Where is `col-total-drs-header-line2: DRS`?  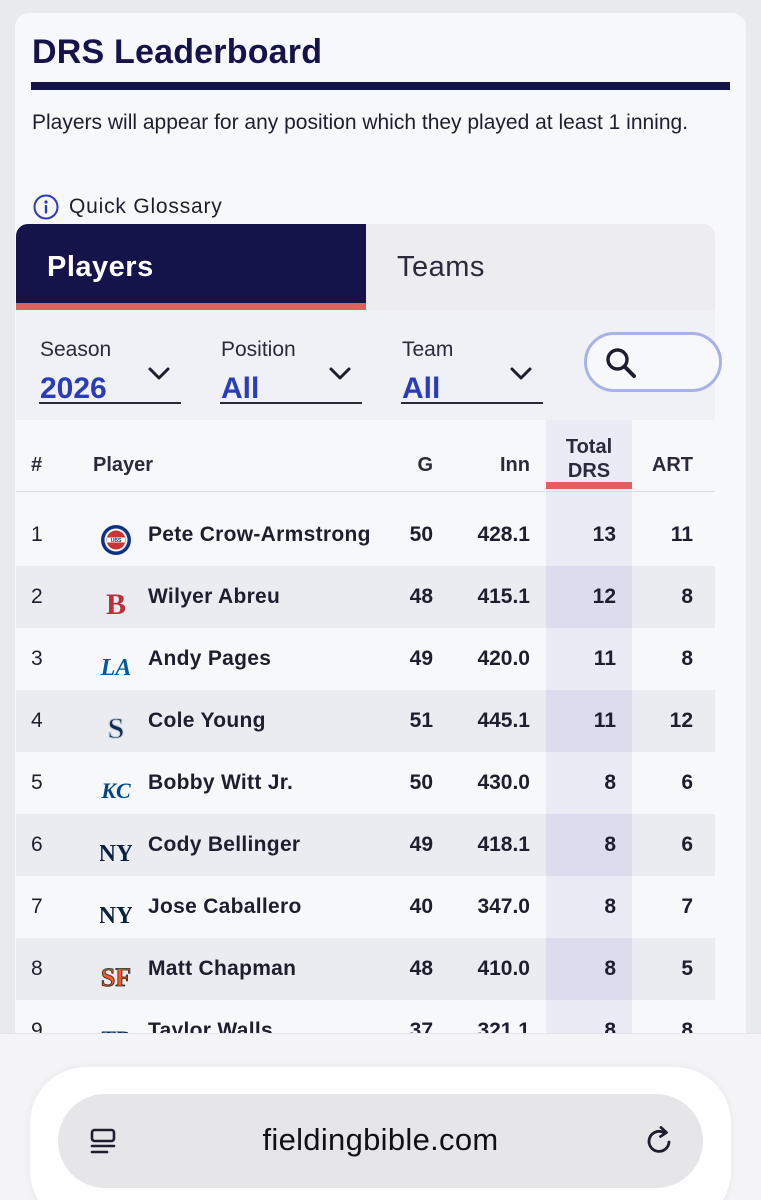 col-total-drs-header-line2: DRS is located at coordinates (589, 471).